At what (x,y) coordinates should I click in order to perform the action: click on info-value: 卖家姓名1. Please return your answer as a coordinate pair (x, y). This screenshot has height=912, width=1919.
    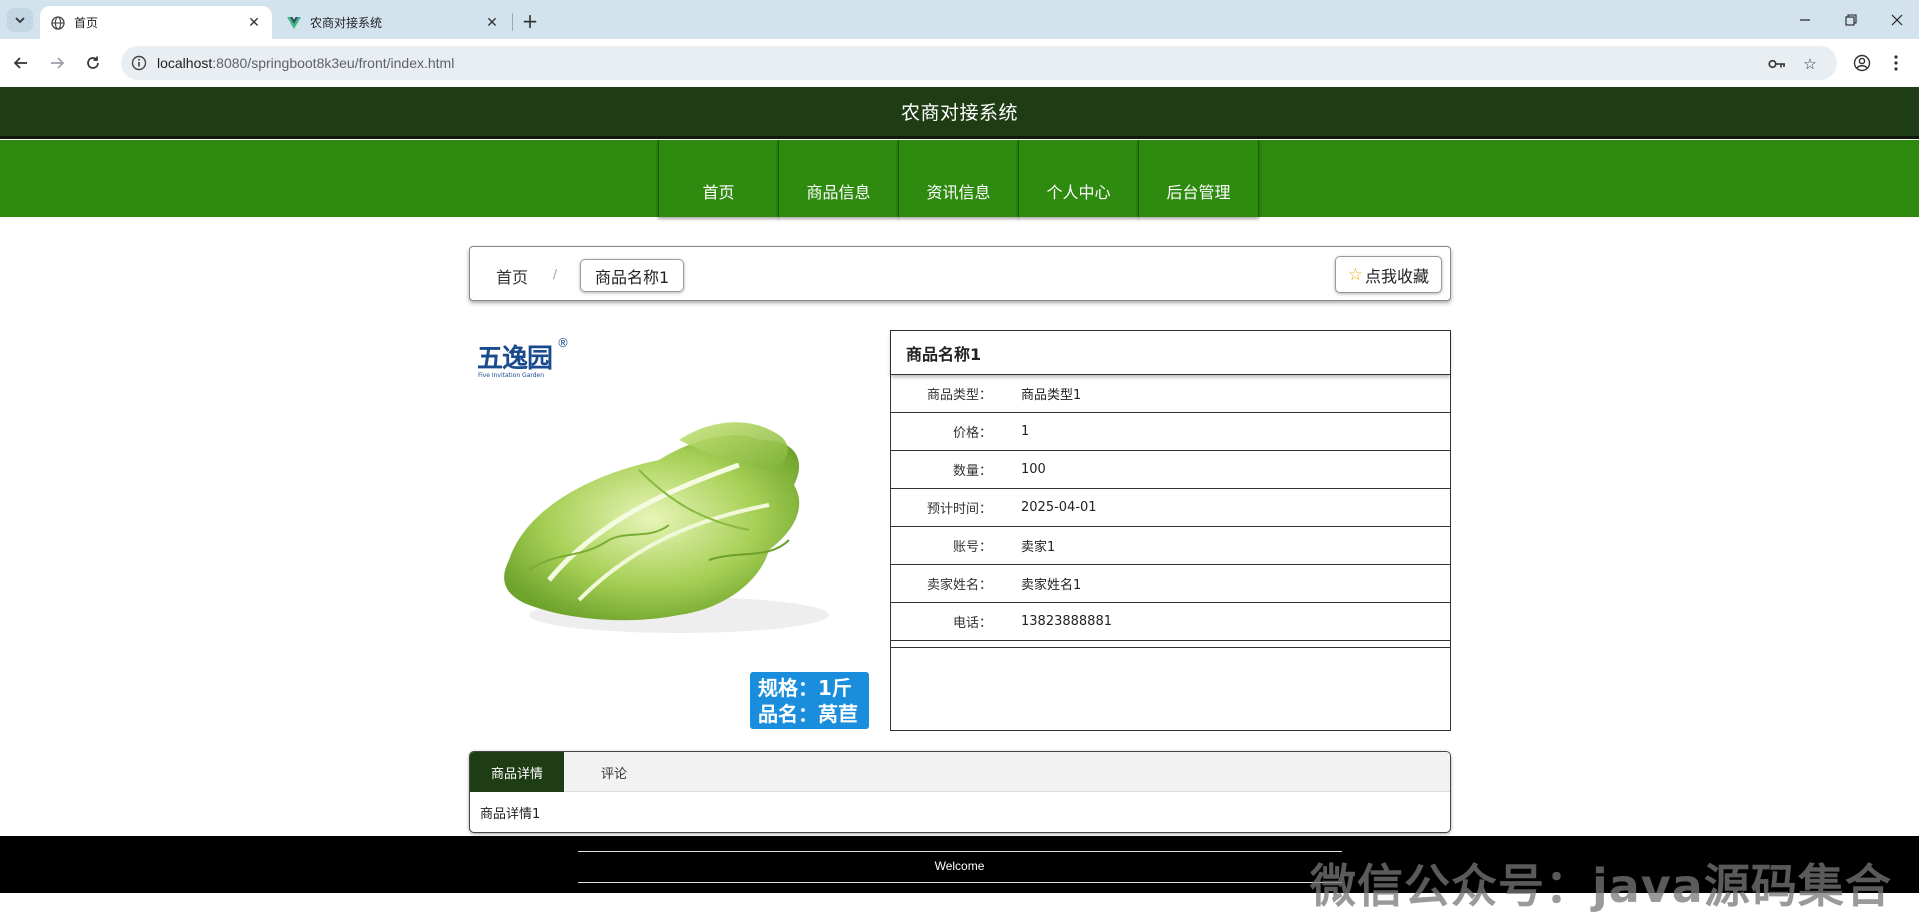
    Looking at the image, I should click on (1051, 585).